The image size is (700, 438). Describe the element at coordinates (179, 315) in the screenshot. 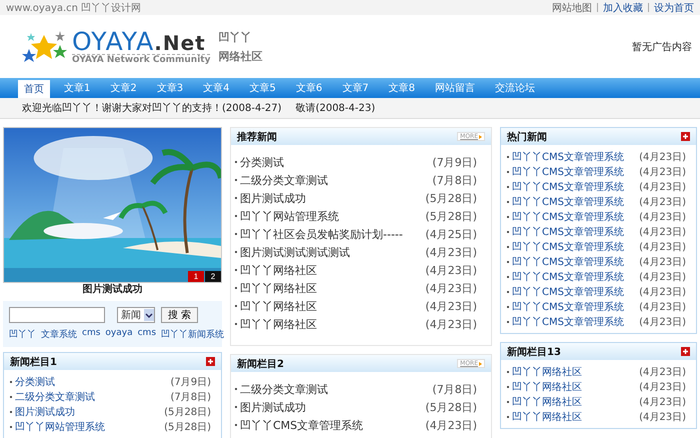

I see `search-button: 搜 索` at that location.